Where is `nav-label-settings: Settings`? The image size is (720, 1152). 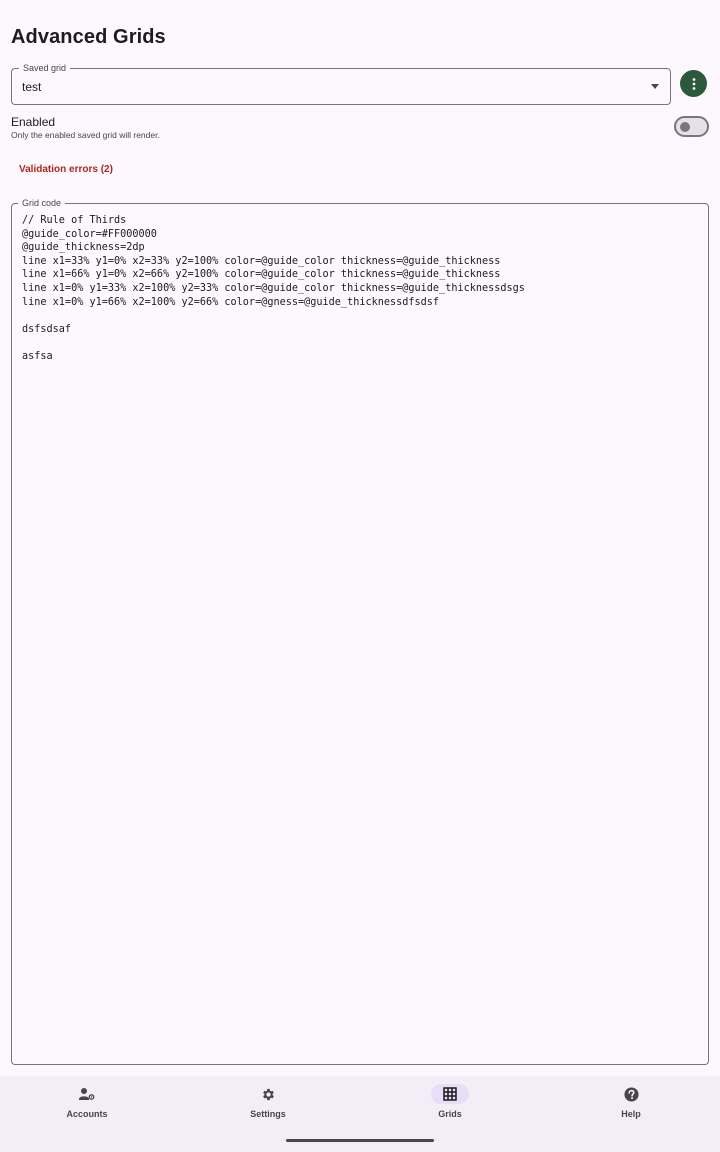
nav-label-settings: Settings is located at coordinates (268, 1114).